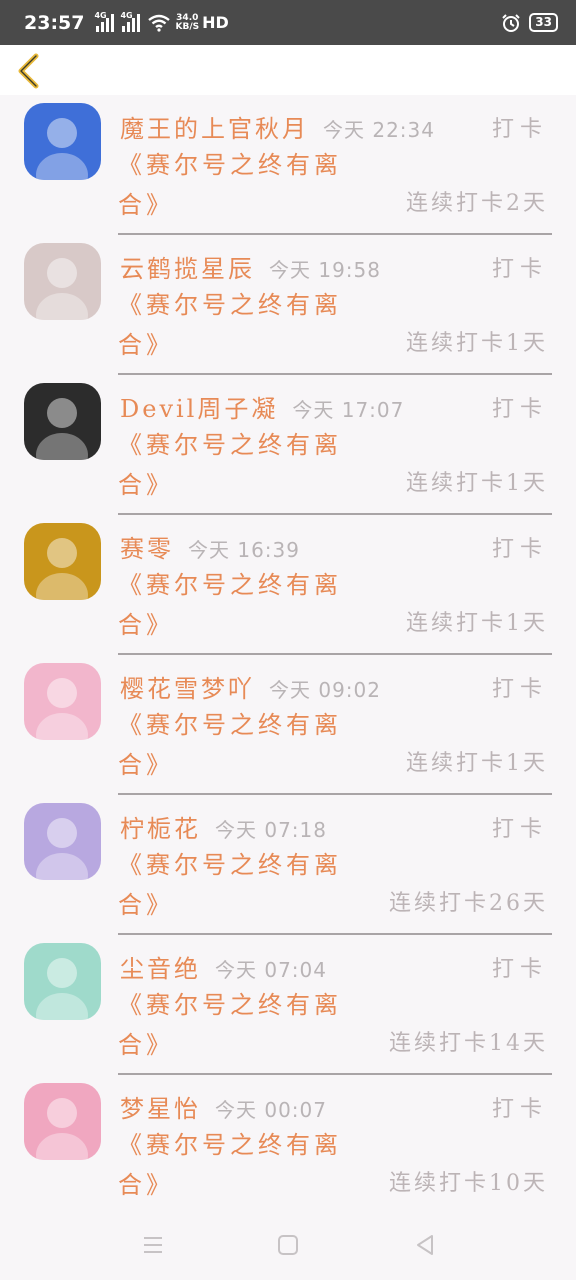 Image resolution: width=576 pixels, height=1280 pixels. What do you see at coordinates (348, 410) in the screenshot?
I see `checkin-time: 今天 17:07` at bounding box center [348, 410].